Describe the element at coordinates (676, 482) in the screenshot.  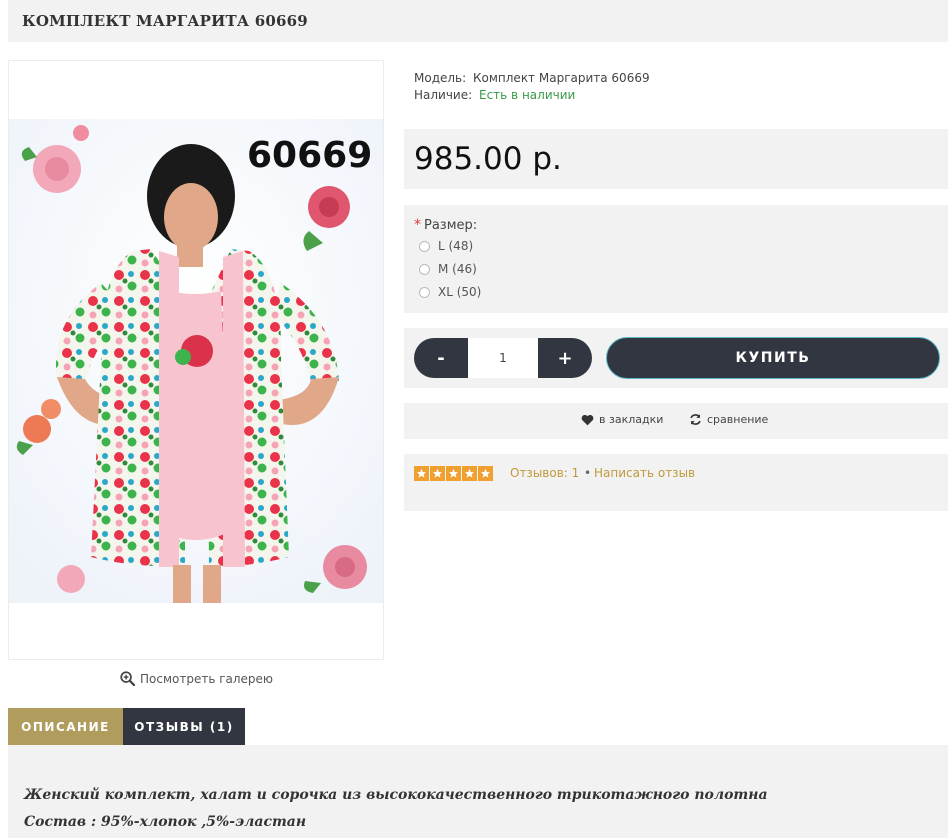
I see `rating-box: Отзывов: 1 • Написать отзыв` at that location.